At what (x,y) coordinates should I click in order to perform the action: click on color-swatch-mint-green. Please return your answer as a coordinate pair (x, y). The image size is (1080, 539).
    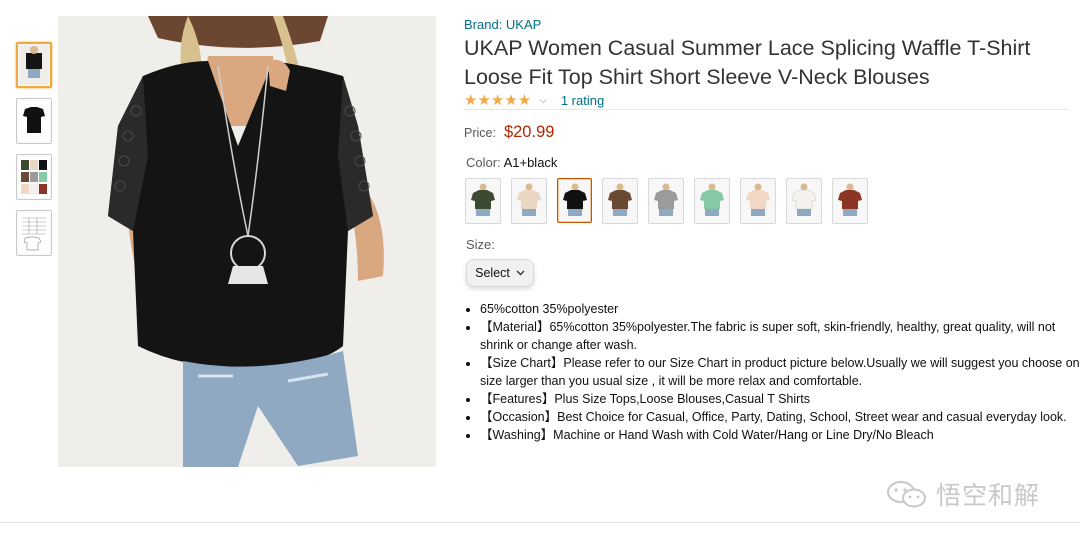
    Looking at the image, I should click on (712, 201).